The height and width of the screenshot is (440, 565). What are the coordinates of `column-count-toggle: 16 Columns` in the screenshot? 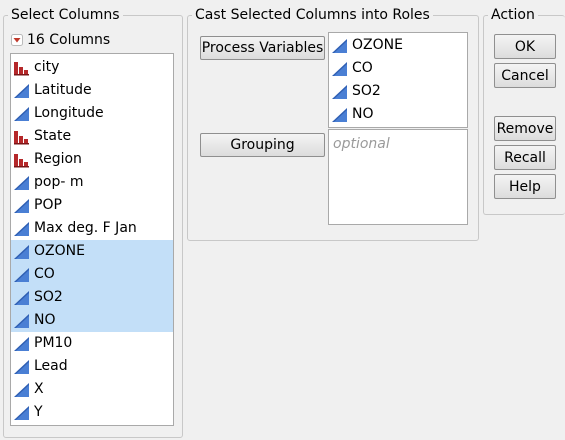 It's located at (60, 40).